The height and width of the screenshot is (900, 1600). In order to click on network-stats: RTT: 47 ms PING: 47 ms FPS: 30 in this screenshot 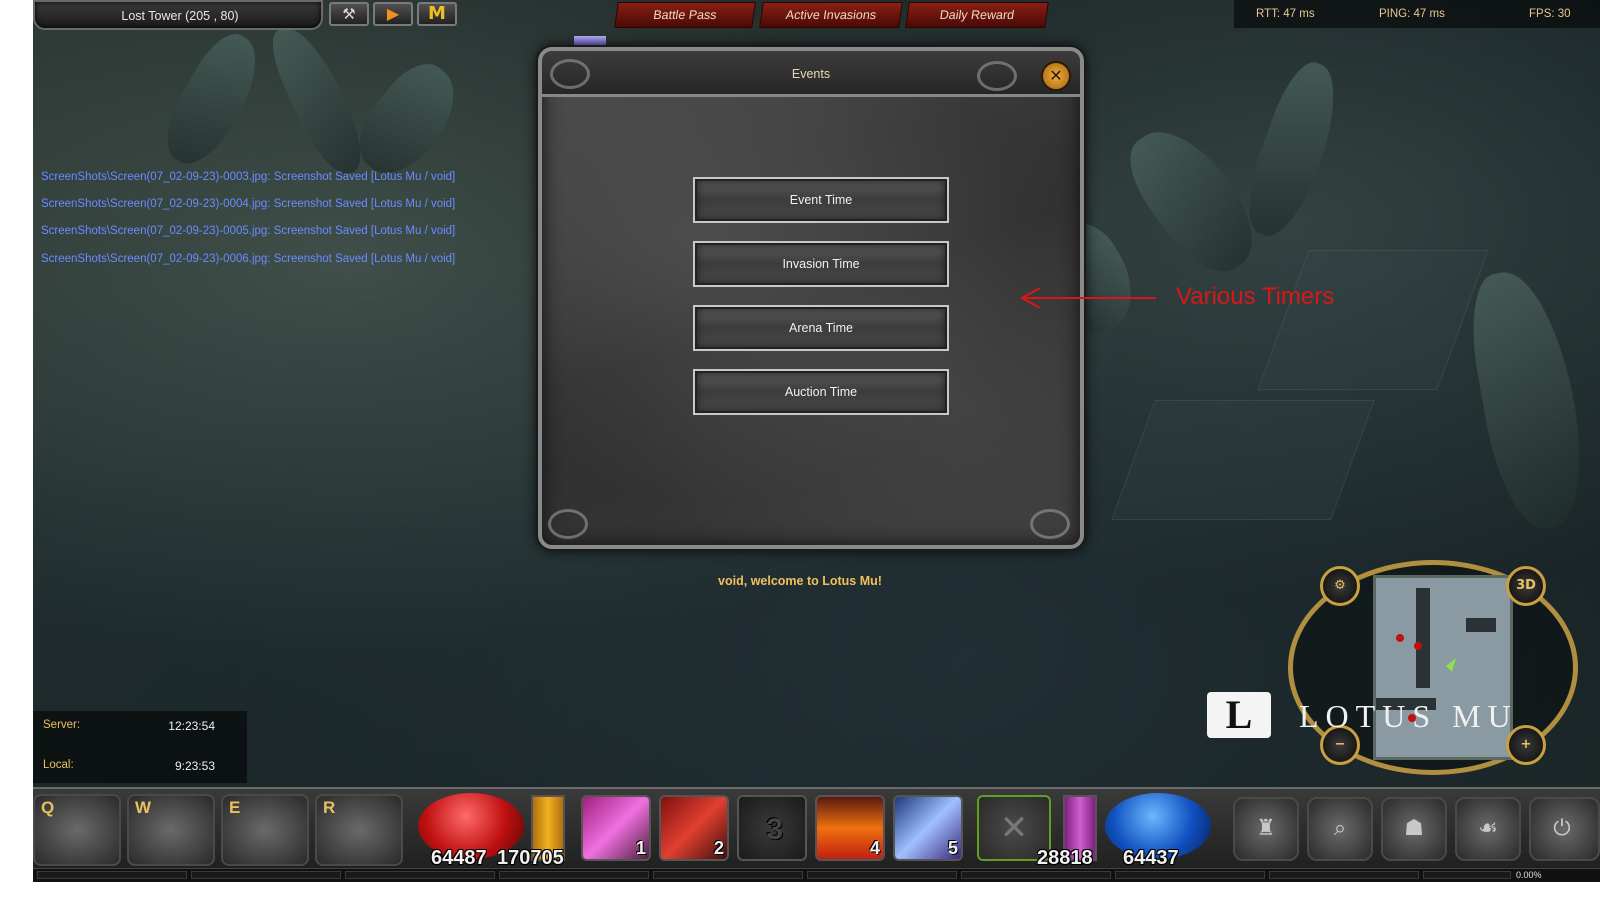, I will do `click(1417, 14)`.